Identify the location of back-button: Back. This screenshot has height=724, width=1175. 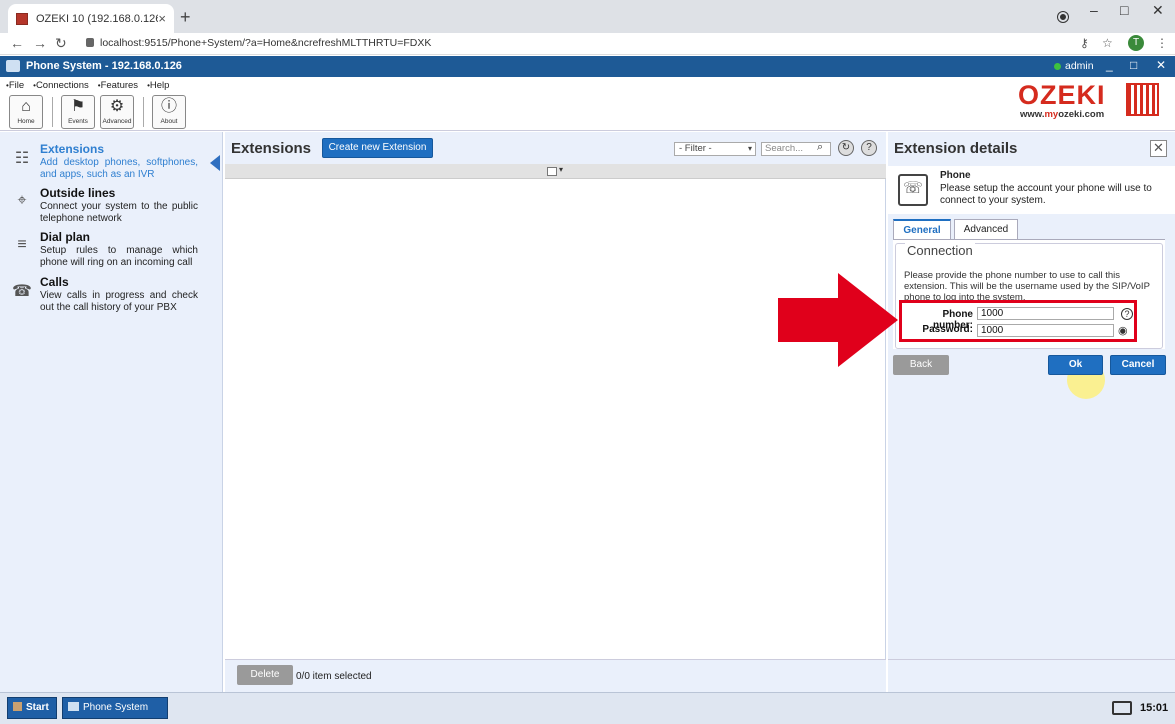
(921, 365).